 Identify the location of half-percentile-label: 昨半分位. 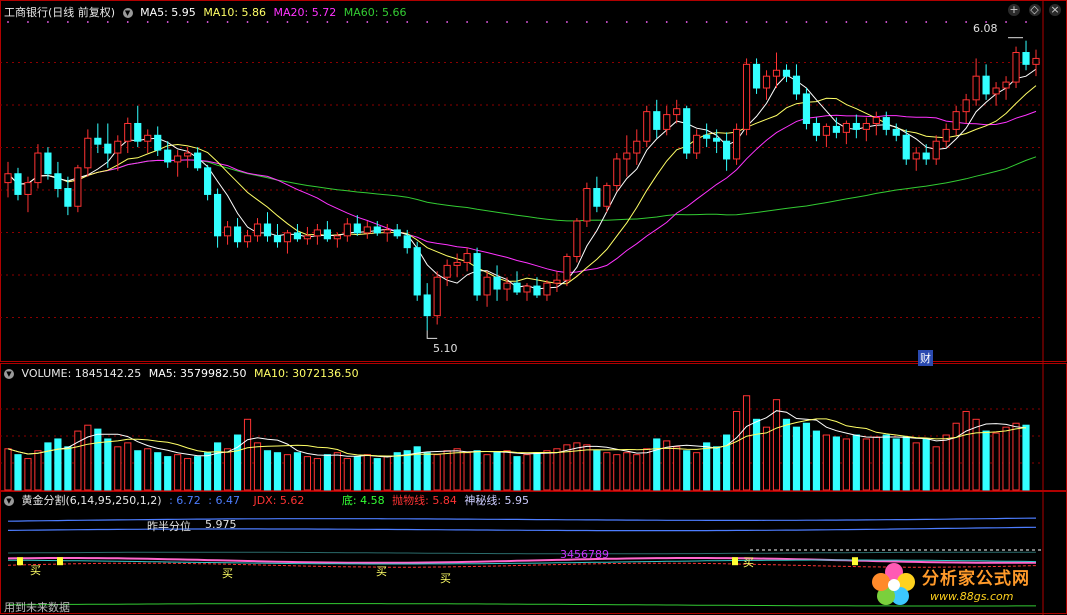
(169, 526).